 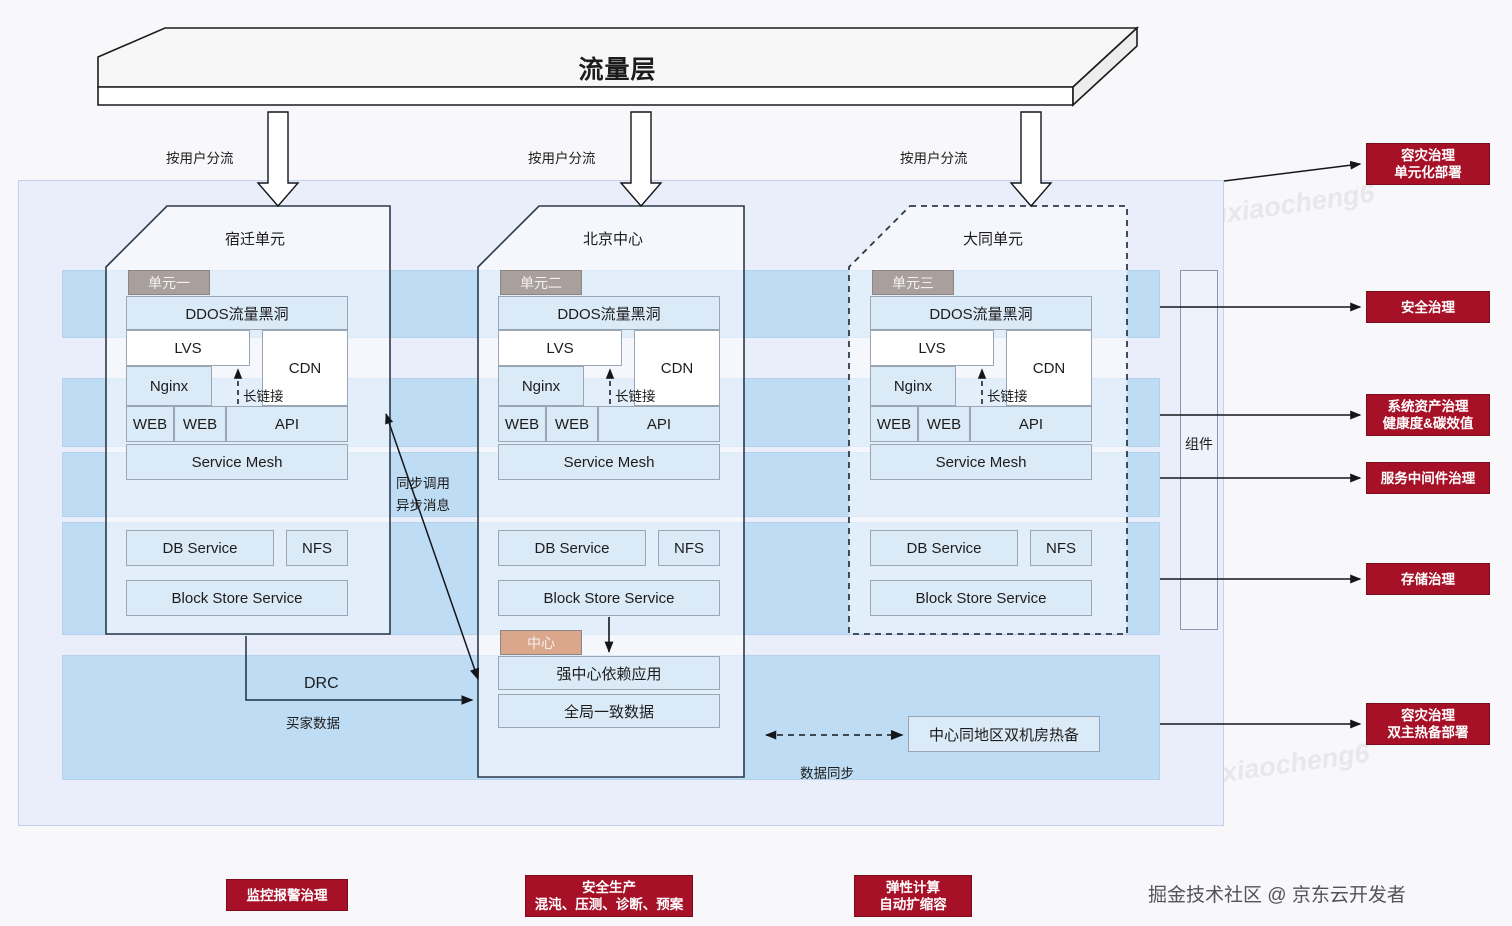 What do you see at coordinates (423, 505) in the screenshot?
I see `async-msg-label: 异步消息` at bounding box center [423, 505].